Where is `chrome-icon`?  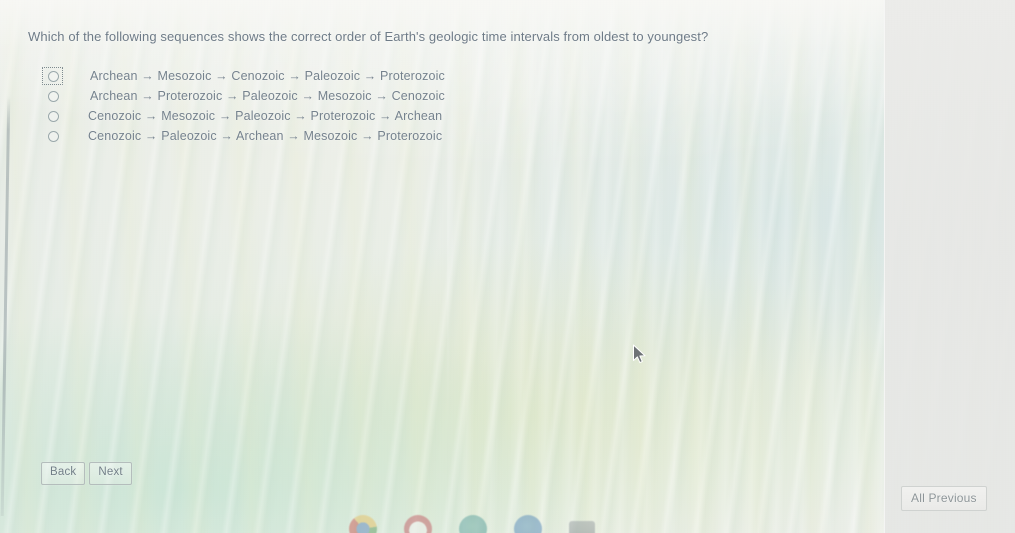
chrome-icon is located at coordinates (363, 524).